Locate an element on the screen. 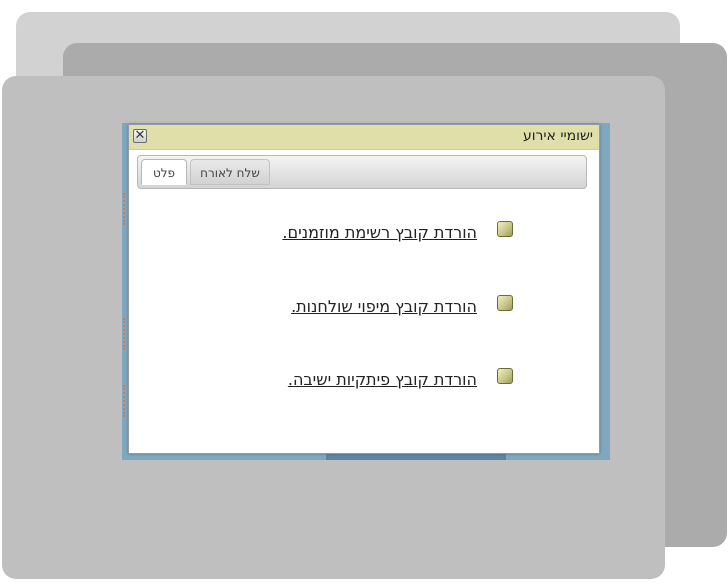  close-icon: ✕ is located at coordinates (140, 135).